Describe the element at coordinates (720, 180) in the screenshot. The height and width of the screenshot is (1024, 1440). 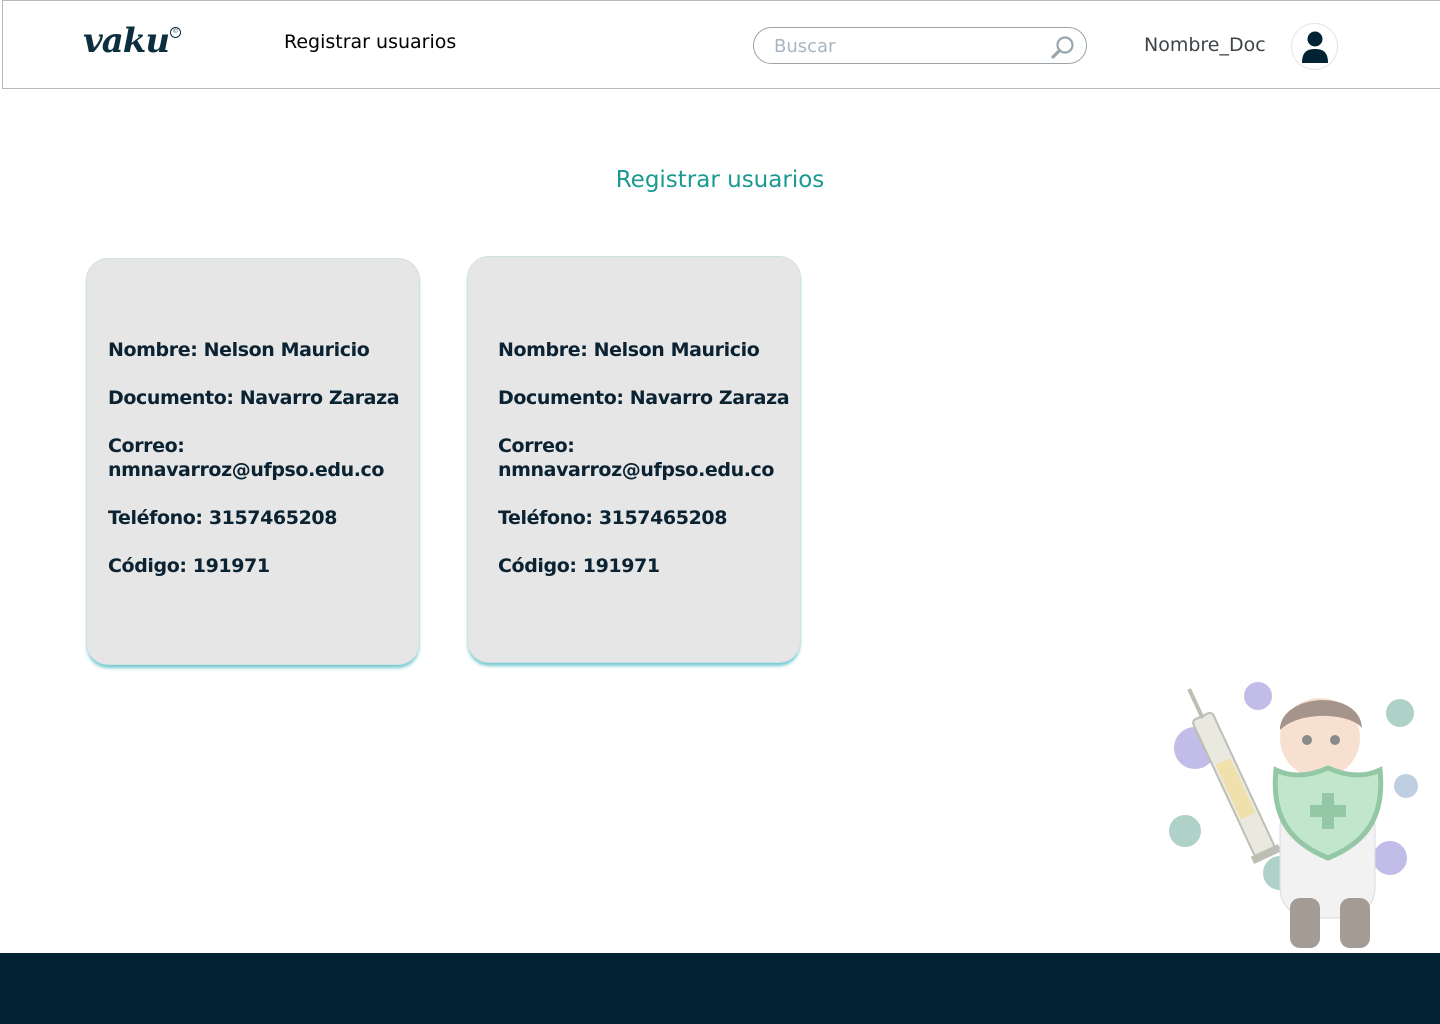
I see `page-title: Registrar usuarios` at that location.